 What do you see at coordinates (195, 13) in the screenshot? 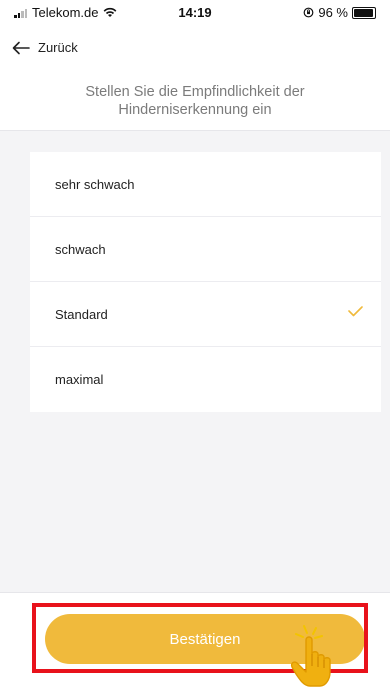
I see `status-bar: Telekom.de 14:19 96 %` at bounding box center [195, 13].